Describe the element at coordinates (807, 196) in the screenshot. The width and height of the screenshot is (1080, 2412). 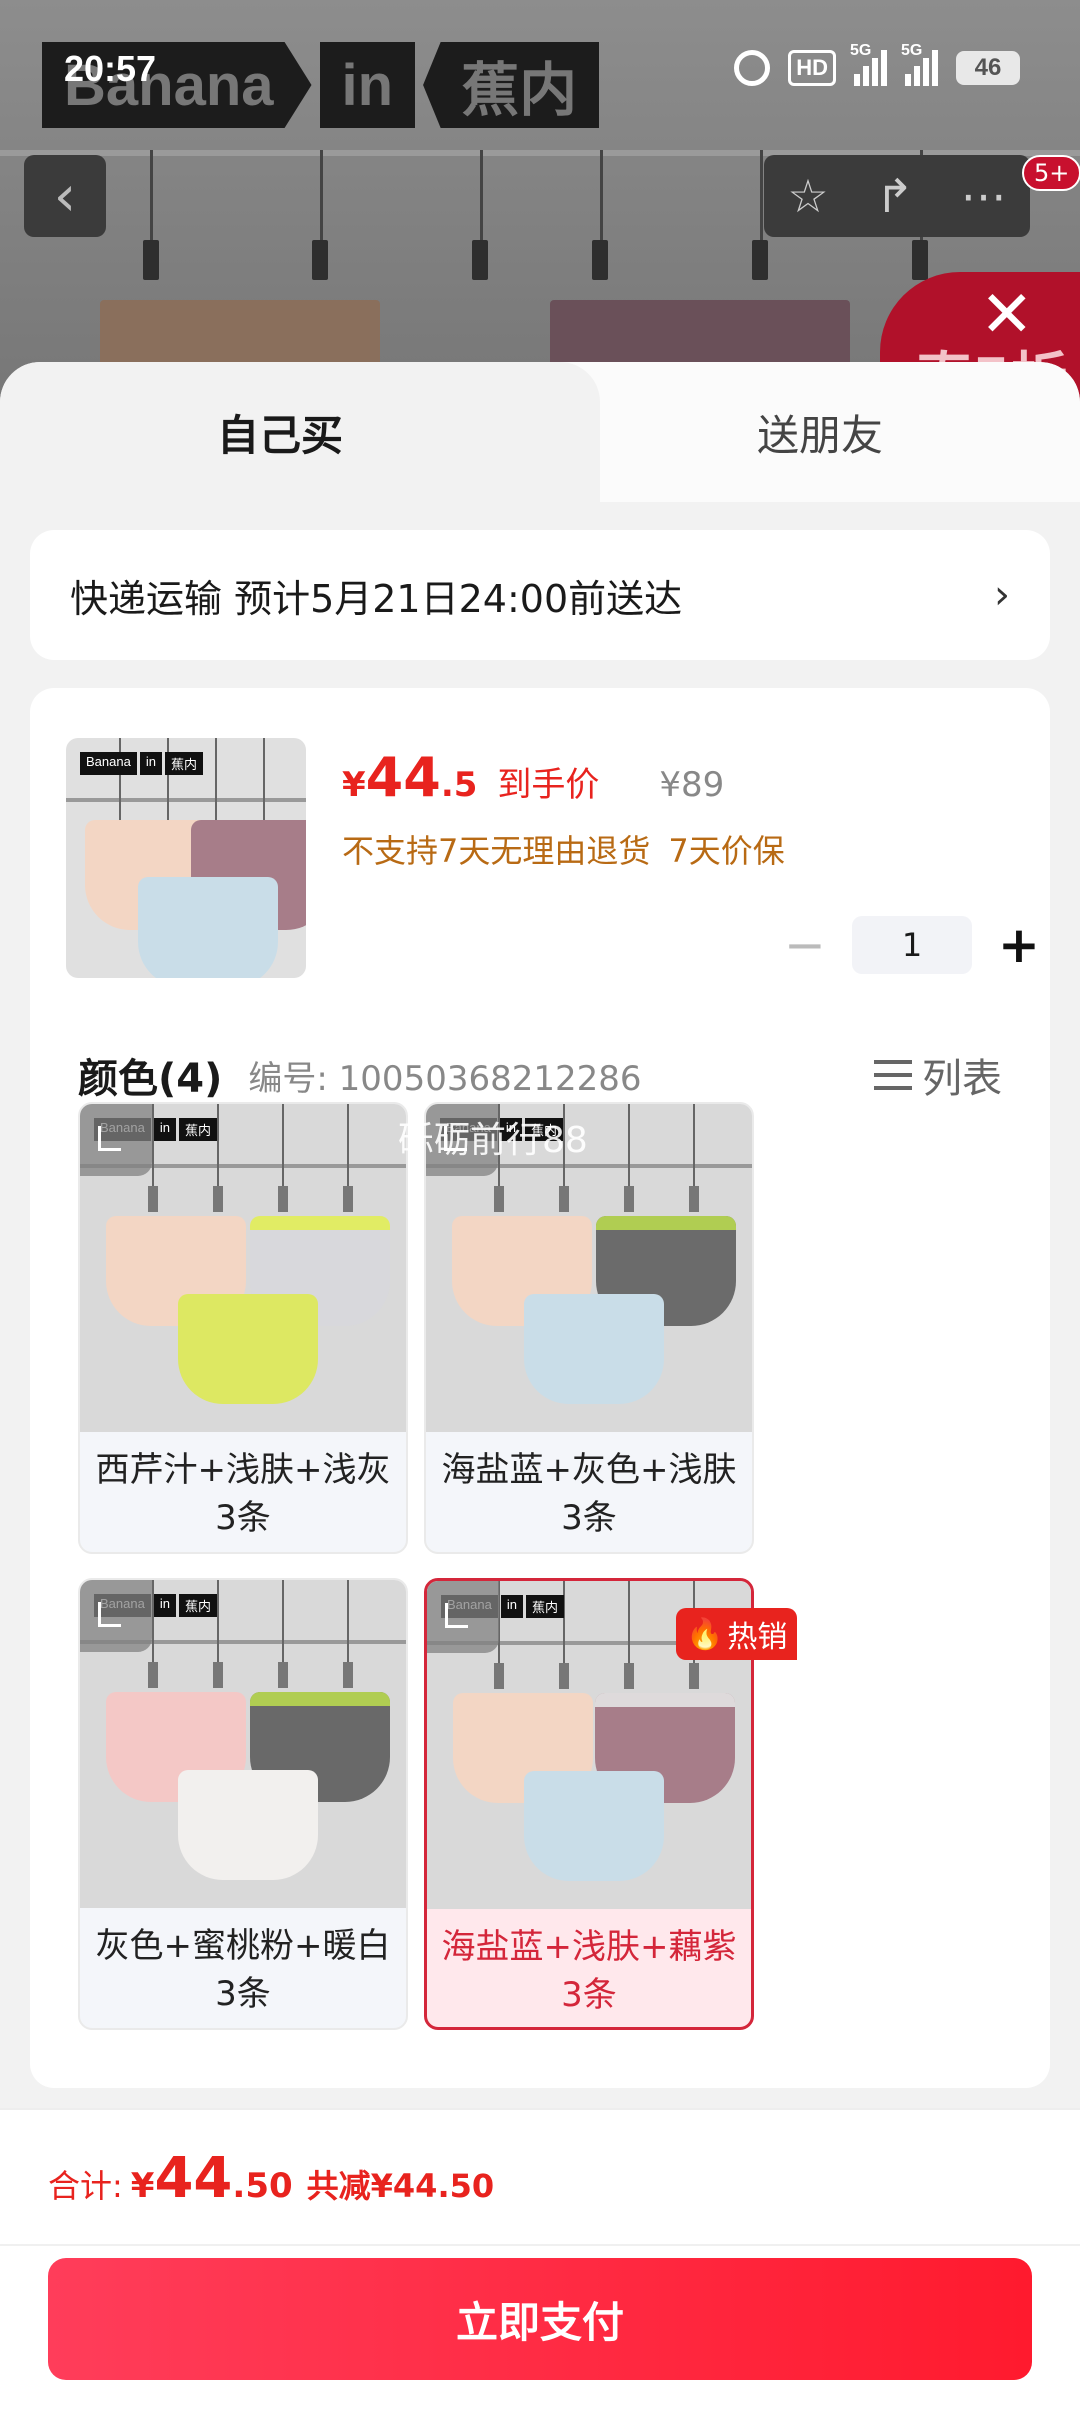
I see `favorite-star-icon: ☆` at that location.